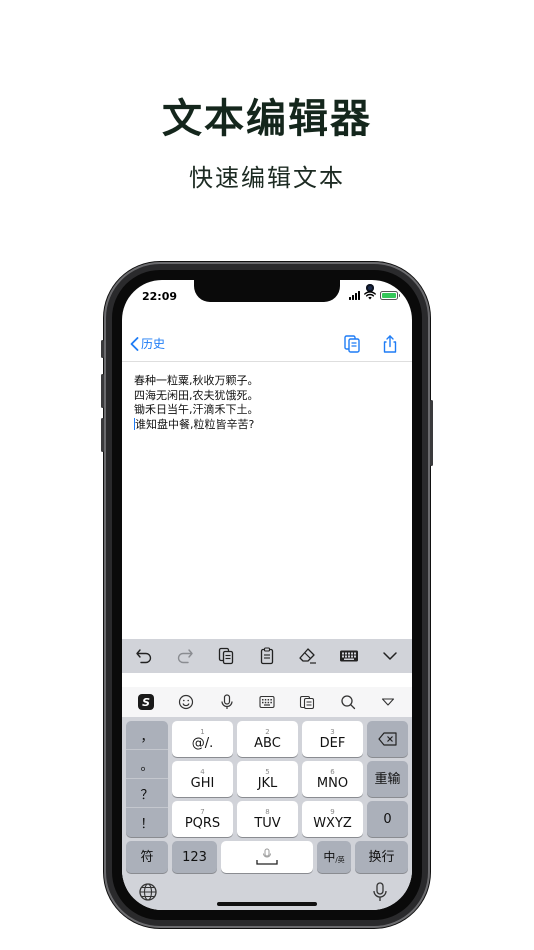 This screenshot has width=534, height=950. What do you see at coordinates (334, 857) in the screenshot?
I see `chinese-english-toggle-key: 中/英` at bounding box center [334, 857].